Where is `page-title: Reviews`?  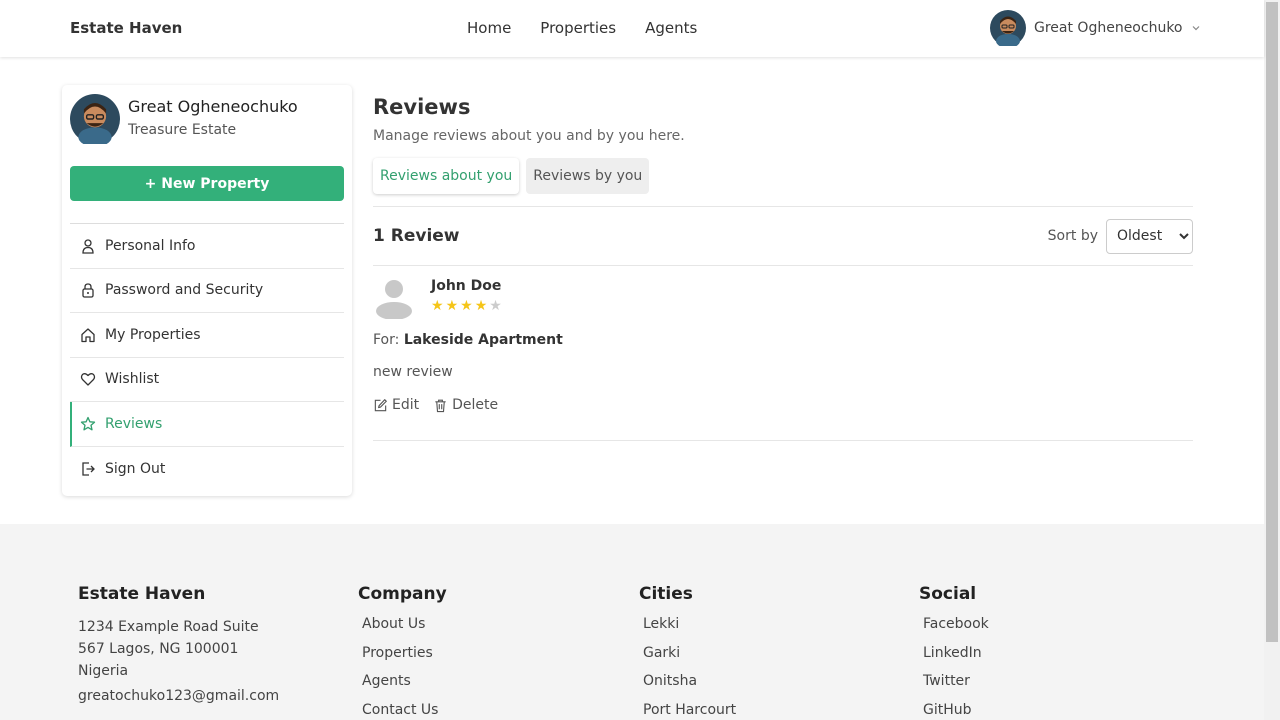
page-title: Reviews is located at coordinates (422, 107).